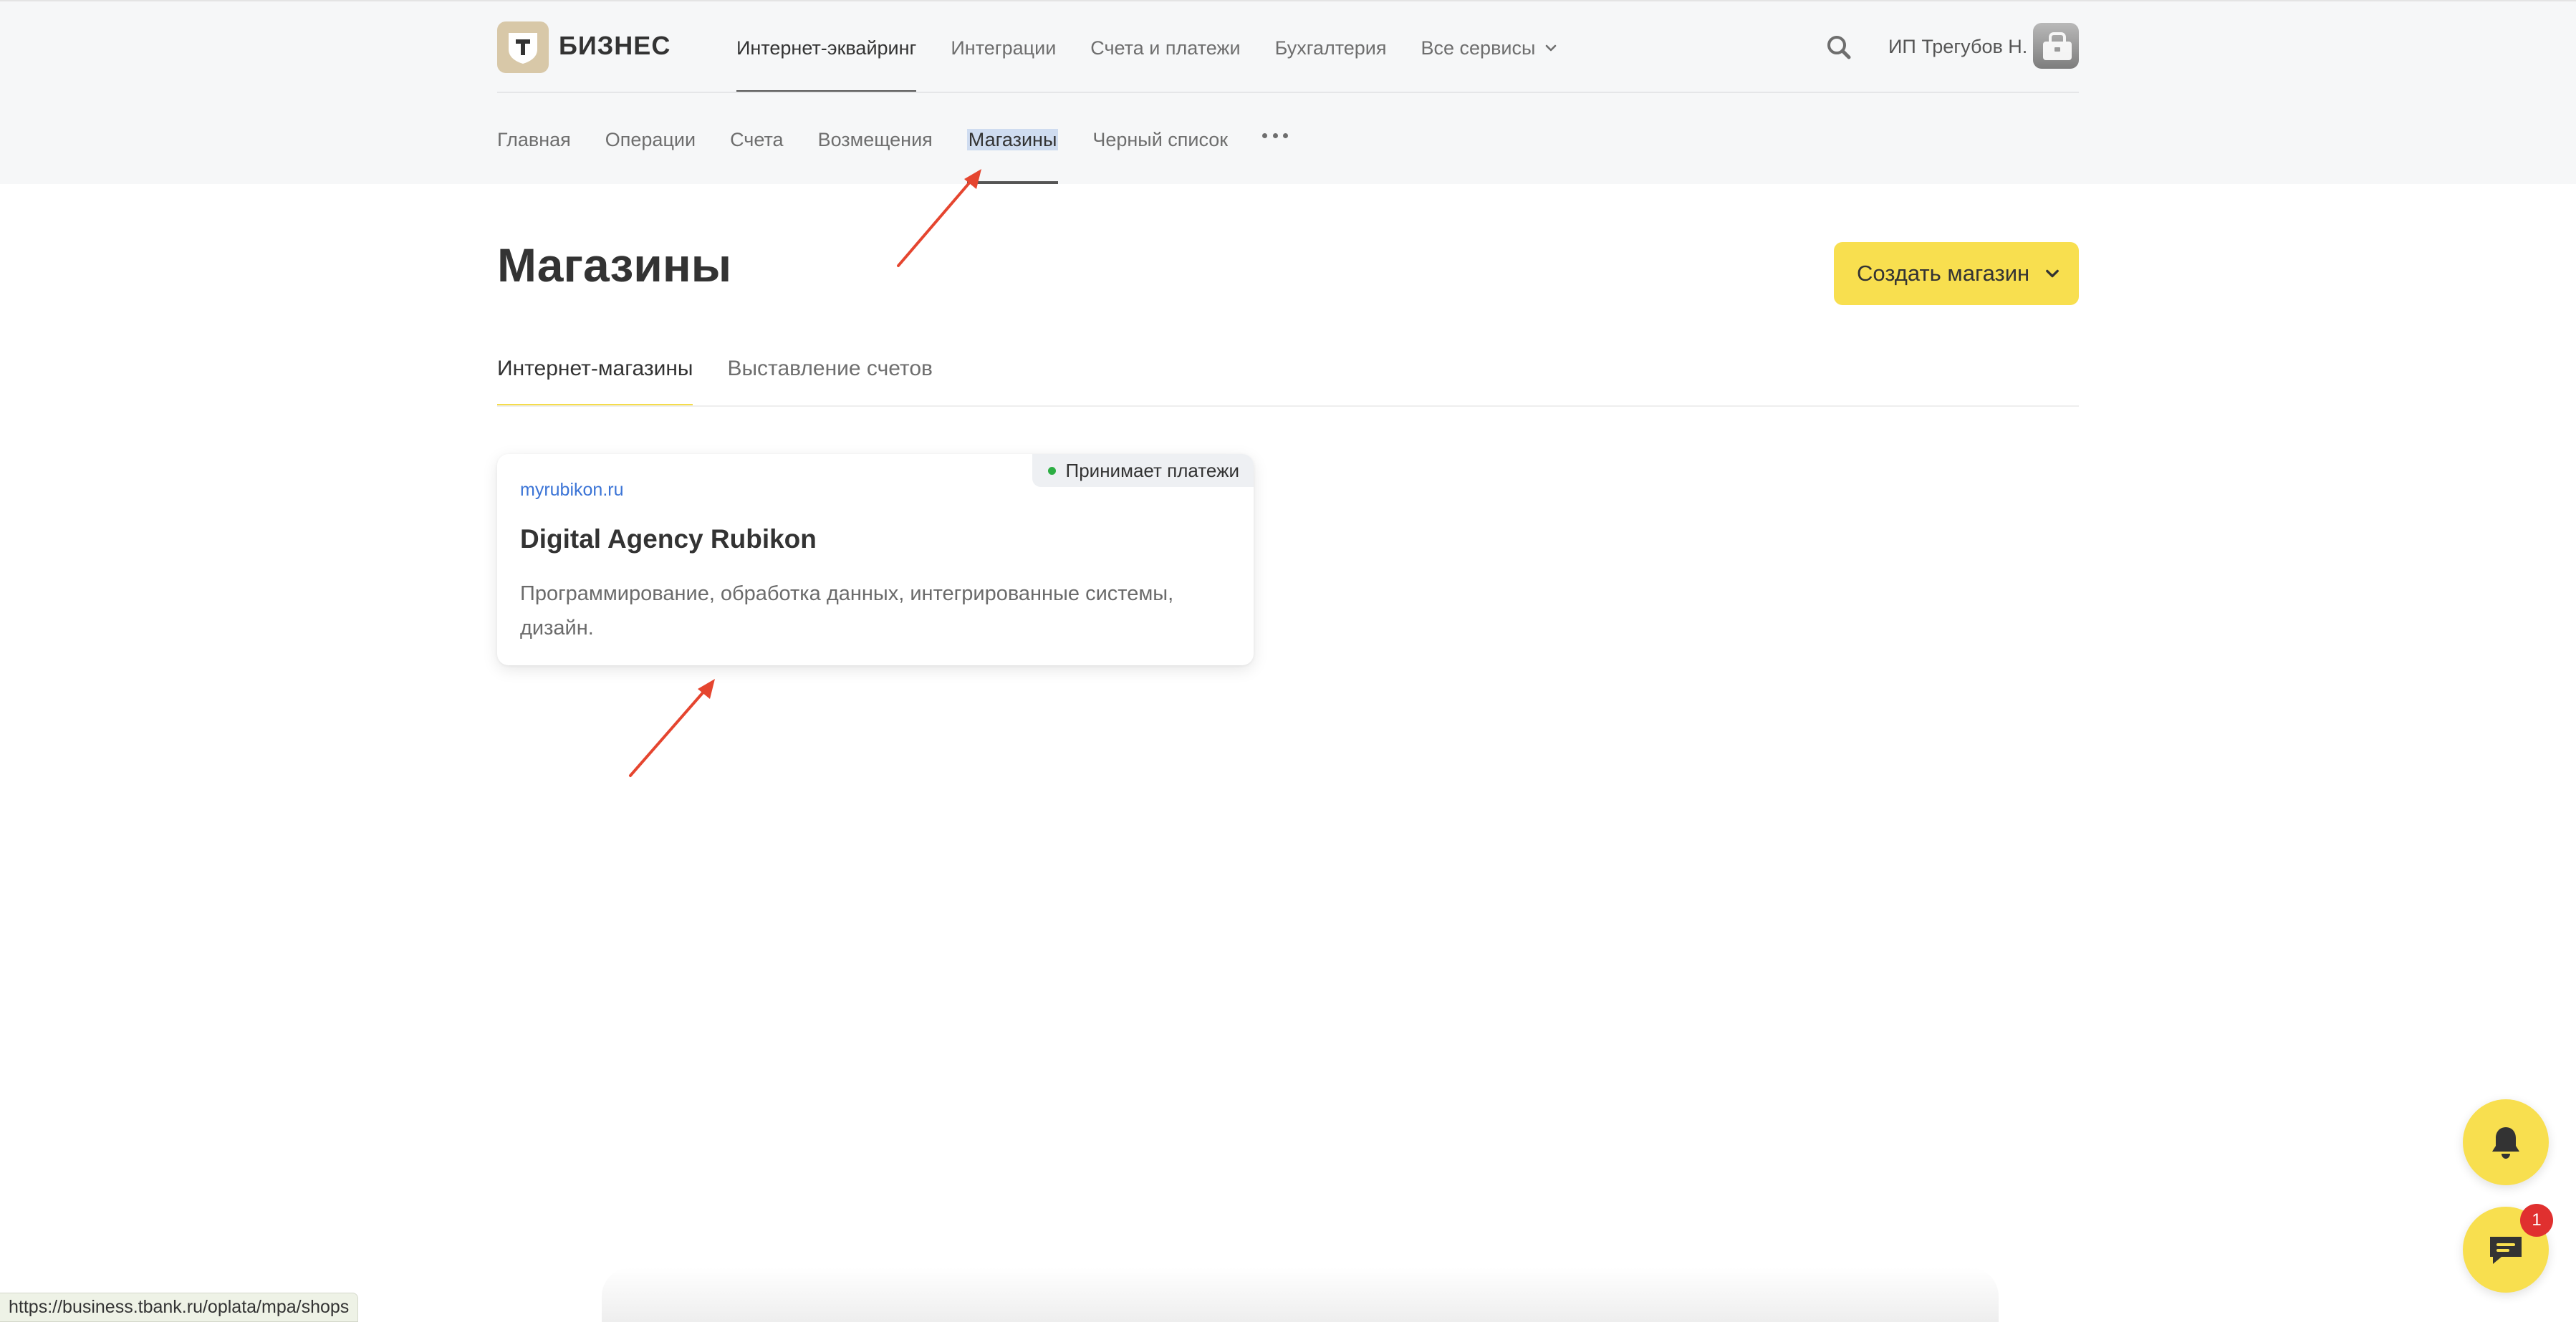 Image resolution: width=2576 pixels, height=1322 pixels. Describe the element at coordinates (595, 379) in the screenshot. I see `tab-online-shops: Интернет-магазины` at that location.